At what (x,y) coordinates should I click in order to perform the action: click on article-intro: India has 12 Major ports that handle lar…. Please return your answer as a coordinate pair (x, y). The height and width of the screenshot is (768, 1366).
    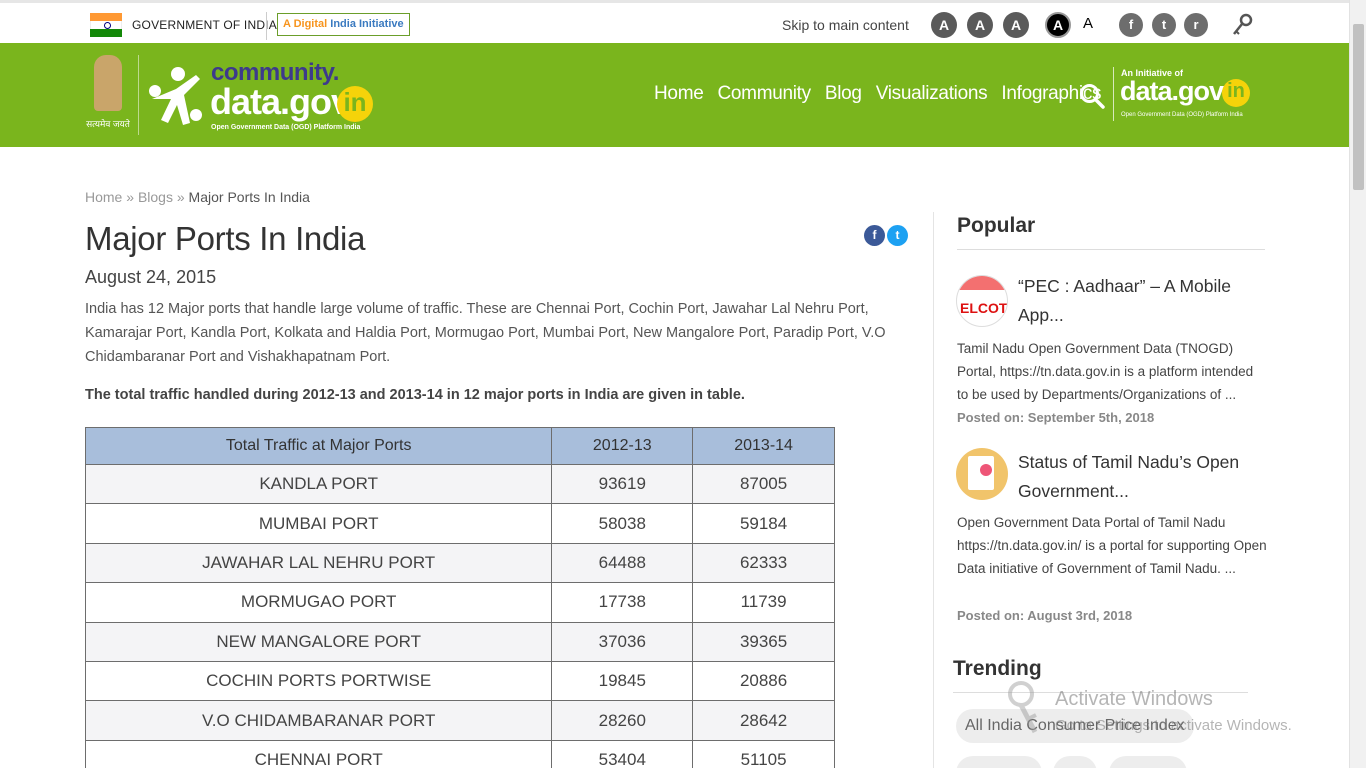
    Looking at the image, I should click on (485, 333).